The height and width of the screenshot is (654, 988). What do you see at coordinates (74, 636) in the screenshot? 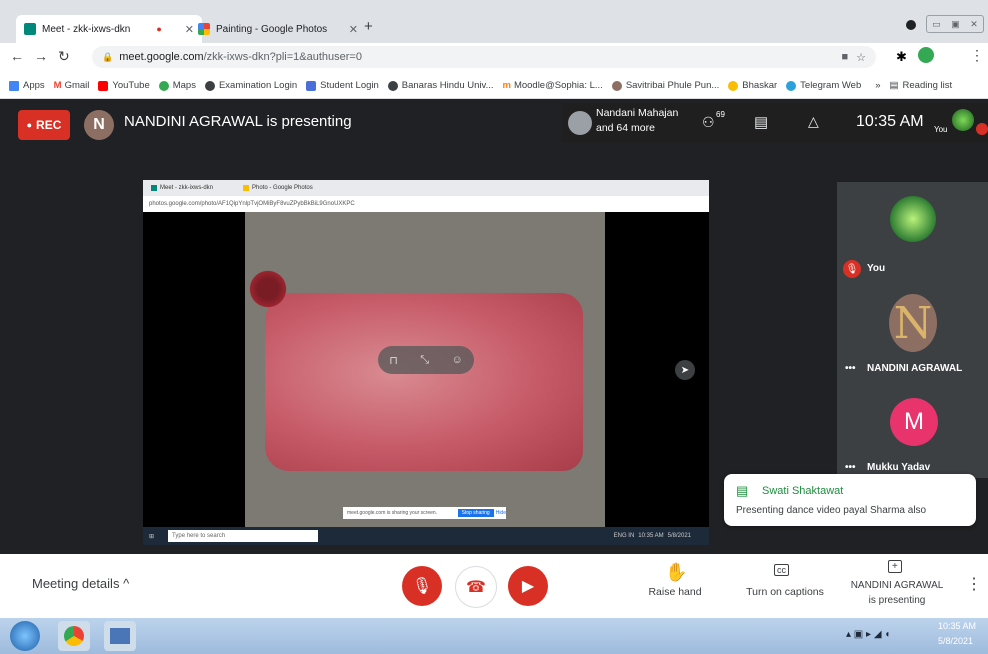
I see `chrome-taskbar-icon` at bounding box center [74, 636].